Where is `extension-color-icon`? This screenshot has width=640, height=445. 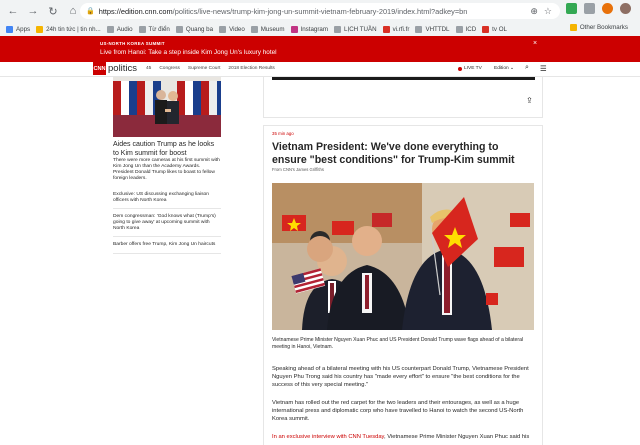 extension-color-icon is located at coordinates (607, 8).